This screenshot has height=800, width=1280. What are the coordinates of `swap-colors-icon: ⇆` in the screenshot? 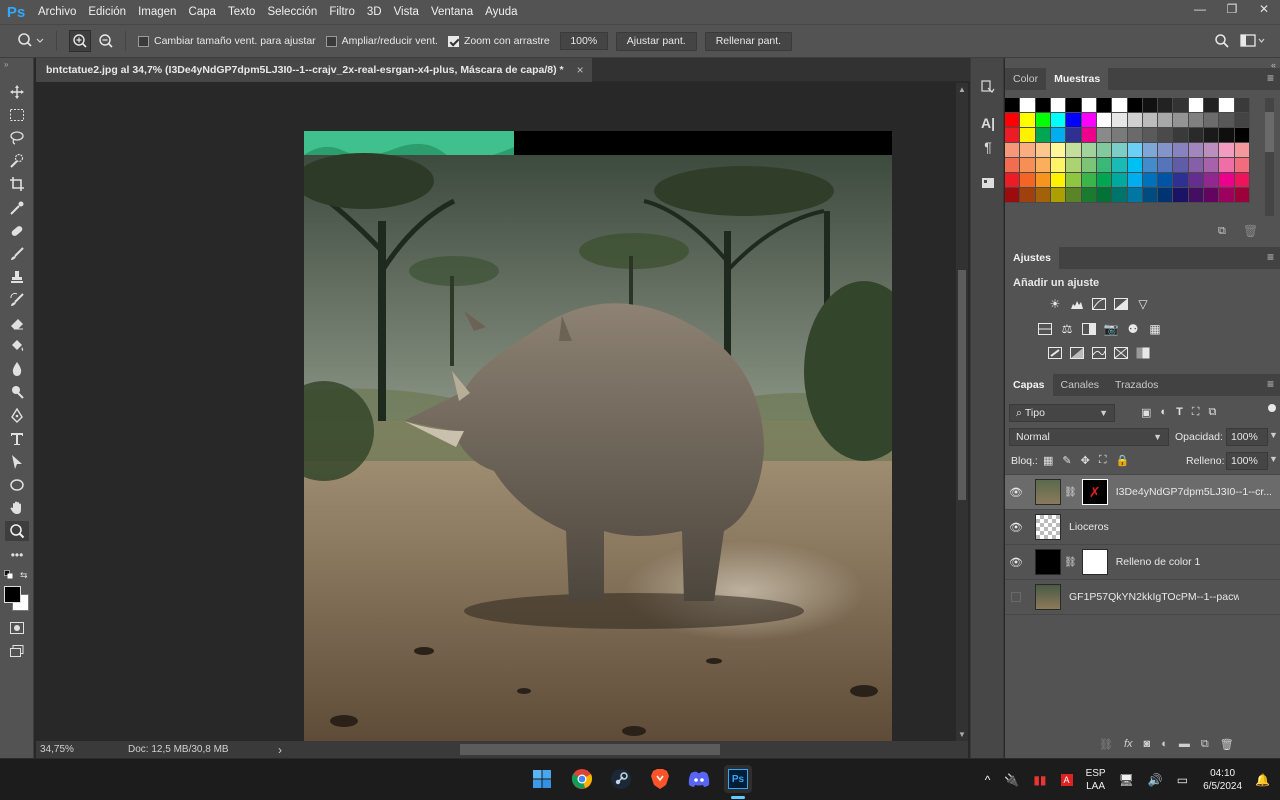 It's located at (24, 575).